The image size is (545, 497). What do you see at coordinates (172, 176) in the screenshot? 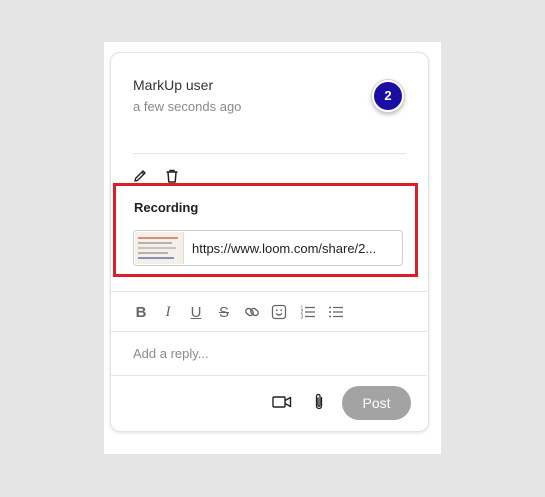
I see `trash-icon` at bounding box center [172, 176].